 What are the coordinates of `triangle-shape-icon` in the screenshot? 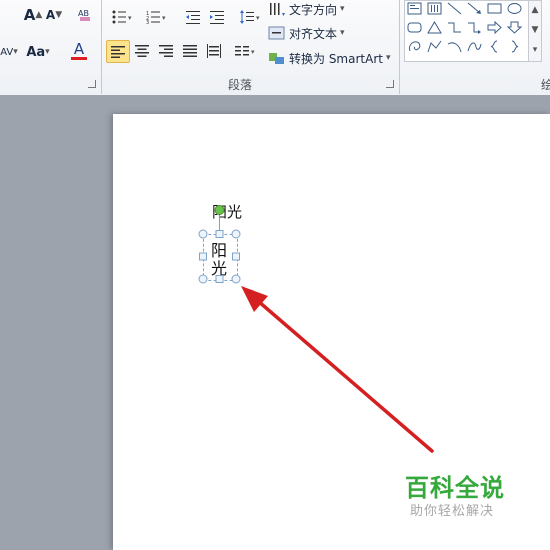 It's located at (434, 27).